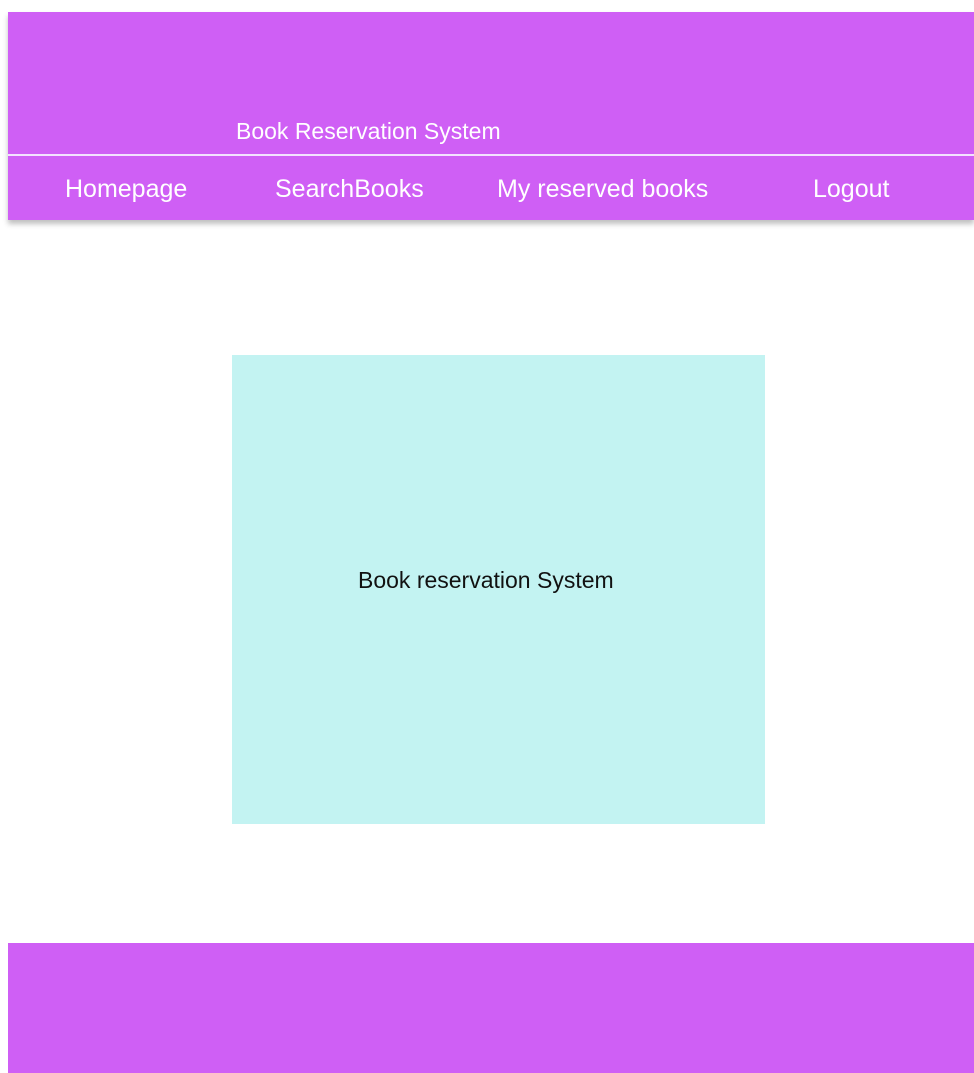 The width and height of the screenshot is (974, 1073). What do you see at coordinates (491, 155) in the screenshot?
I see `header-divider` at bounding box center [491, 155].